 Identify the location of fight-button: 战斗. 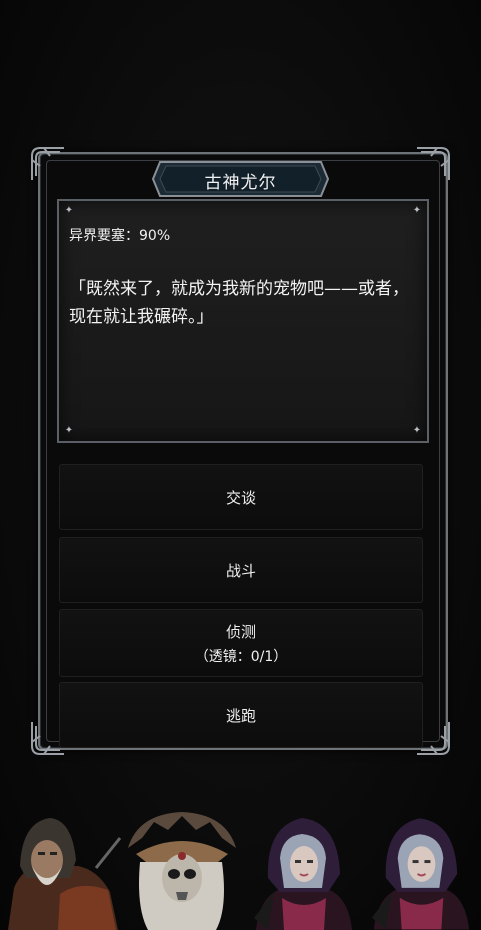
(241, 570).